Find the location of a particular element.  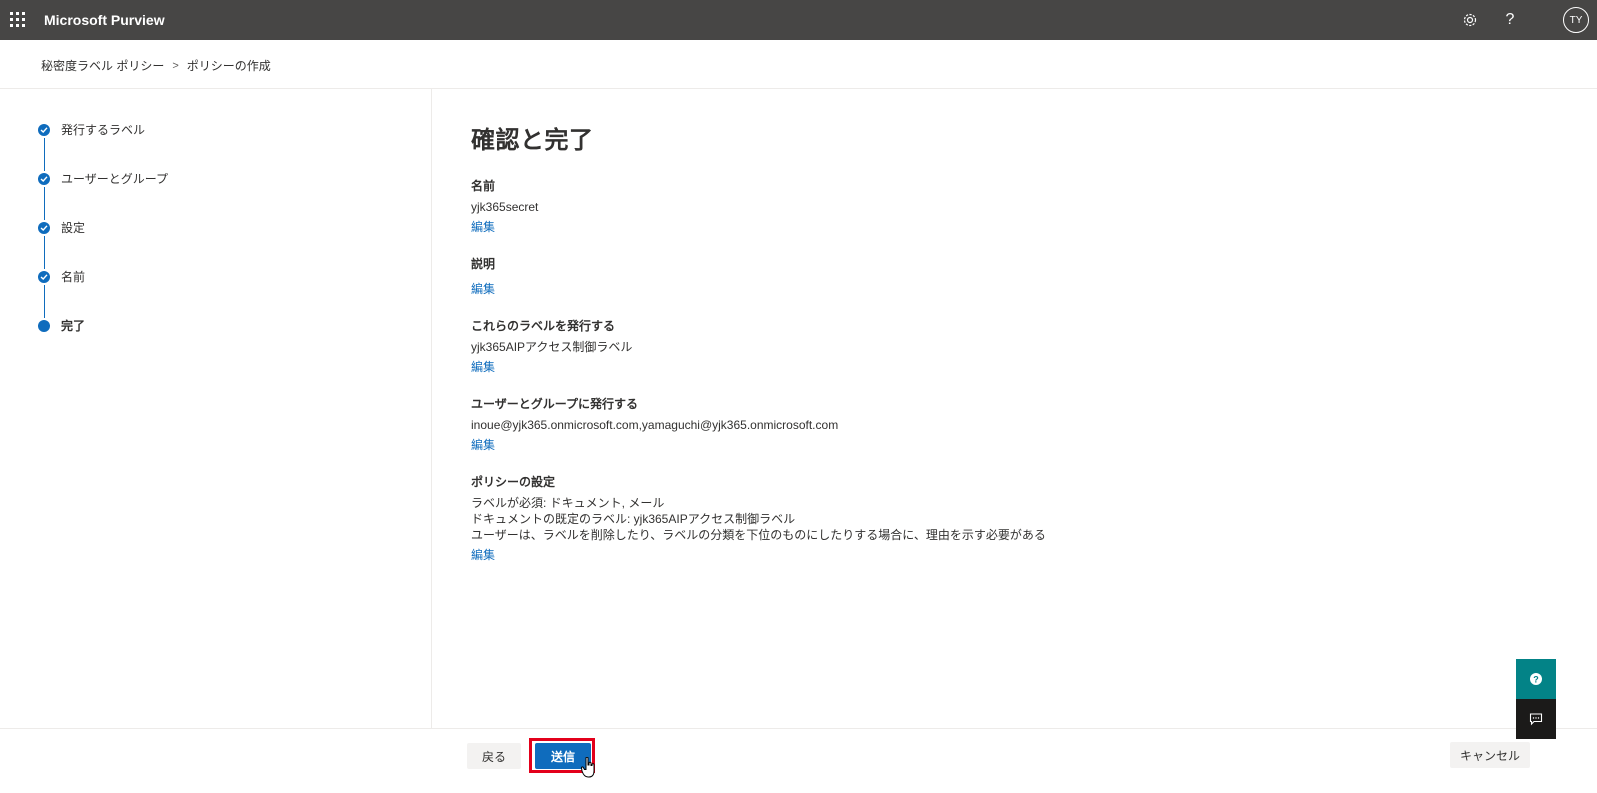

section-value: ラベルが必須: ドキュメント, メール is located at coordinates (568, 503).